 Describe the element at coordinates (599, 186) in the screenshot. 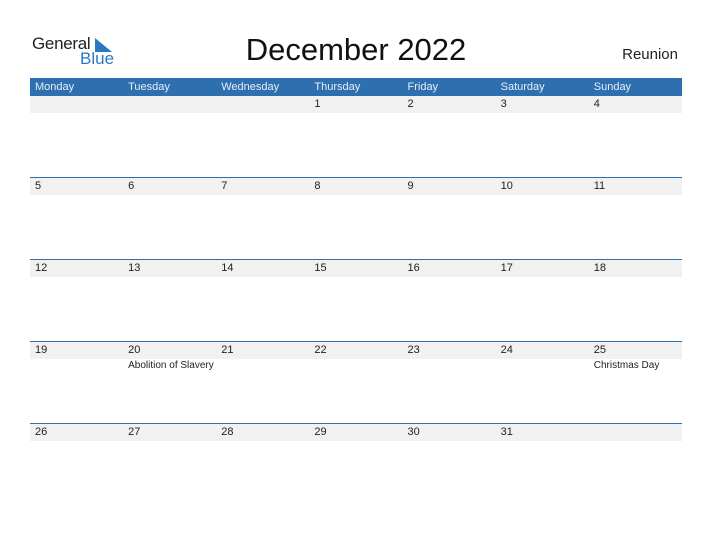

I see `day-number: 11` at that location.